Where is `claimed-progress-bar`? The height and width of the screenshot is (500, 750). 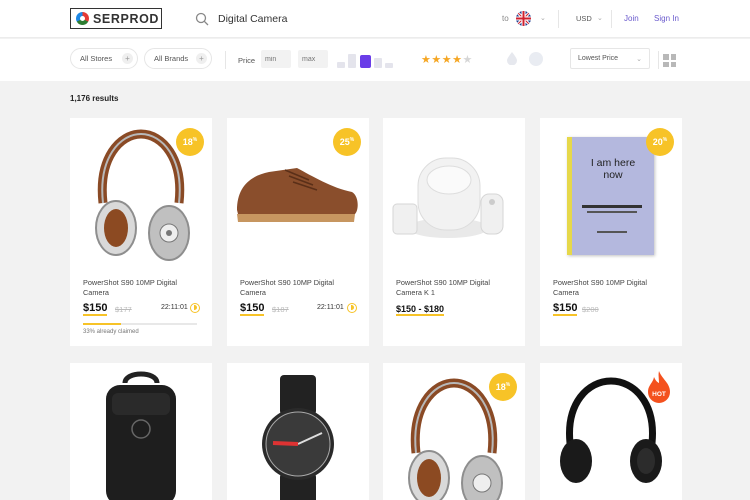
claimed-progress-bar is located at coordinates (140, 324).